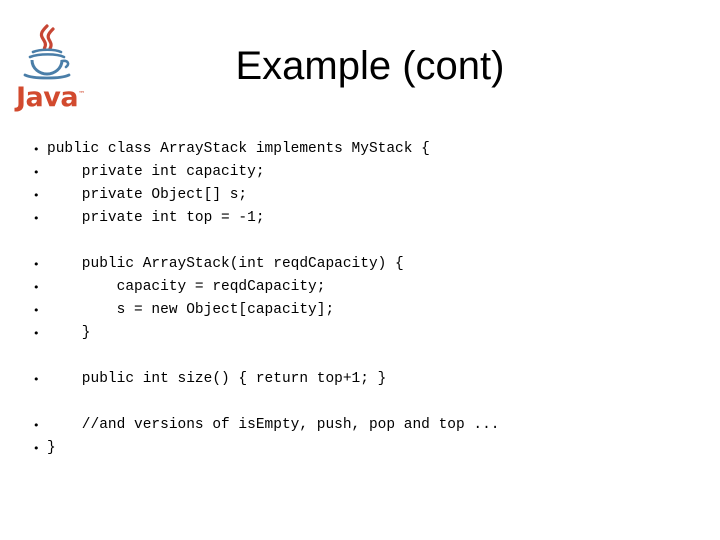 The width and height of the screenshot is (720, 540). I want to click on trademark-symbol: ™, so click(81, 94).